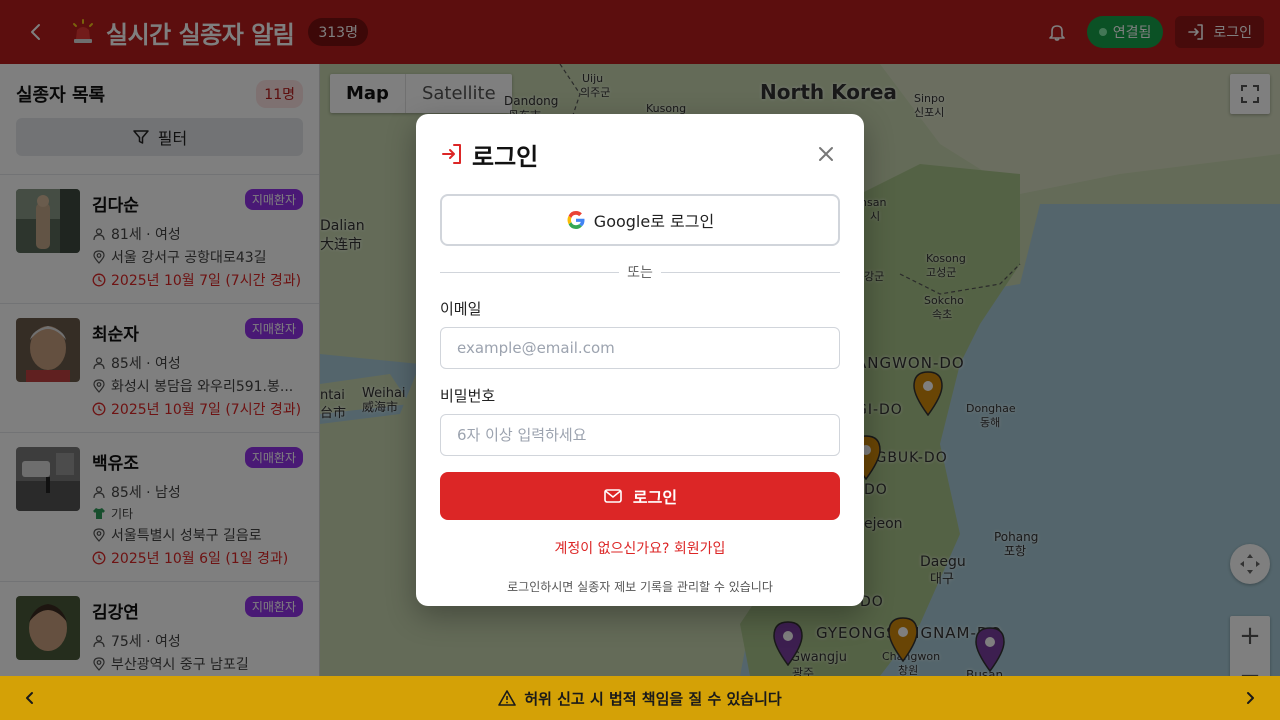  Describe the element at coordinates (640, 154) in the screenshot. I see `modal-header: 로그인` at that location.